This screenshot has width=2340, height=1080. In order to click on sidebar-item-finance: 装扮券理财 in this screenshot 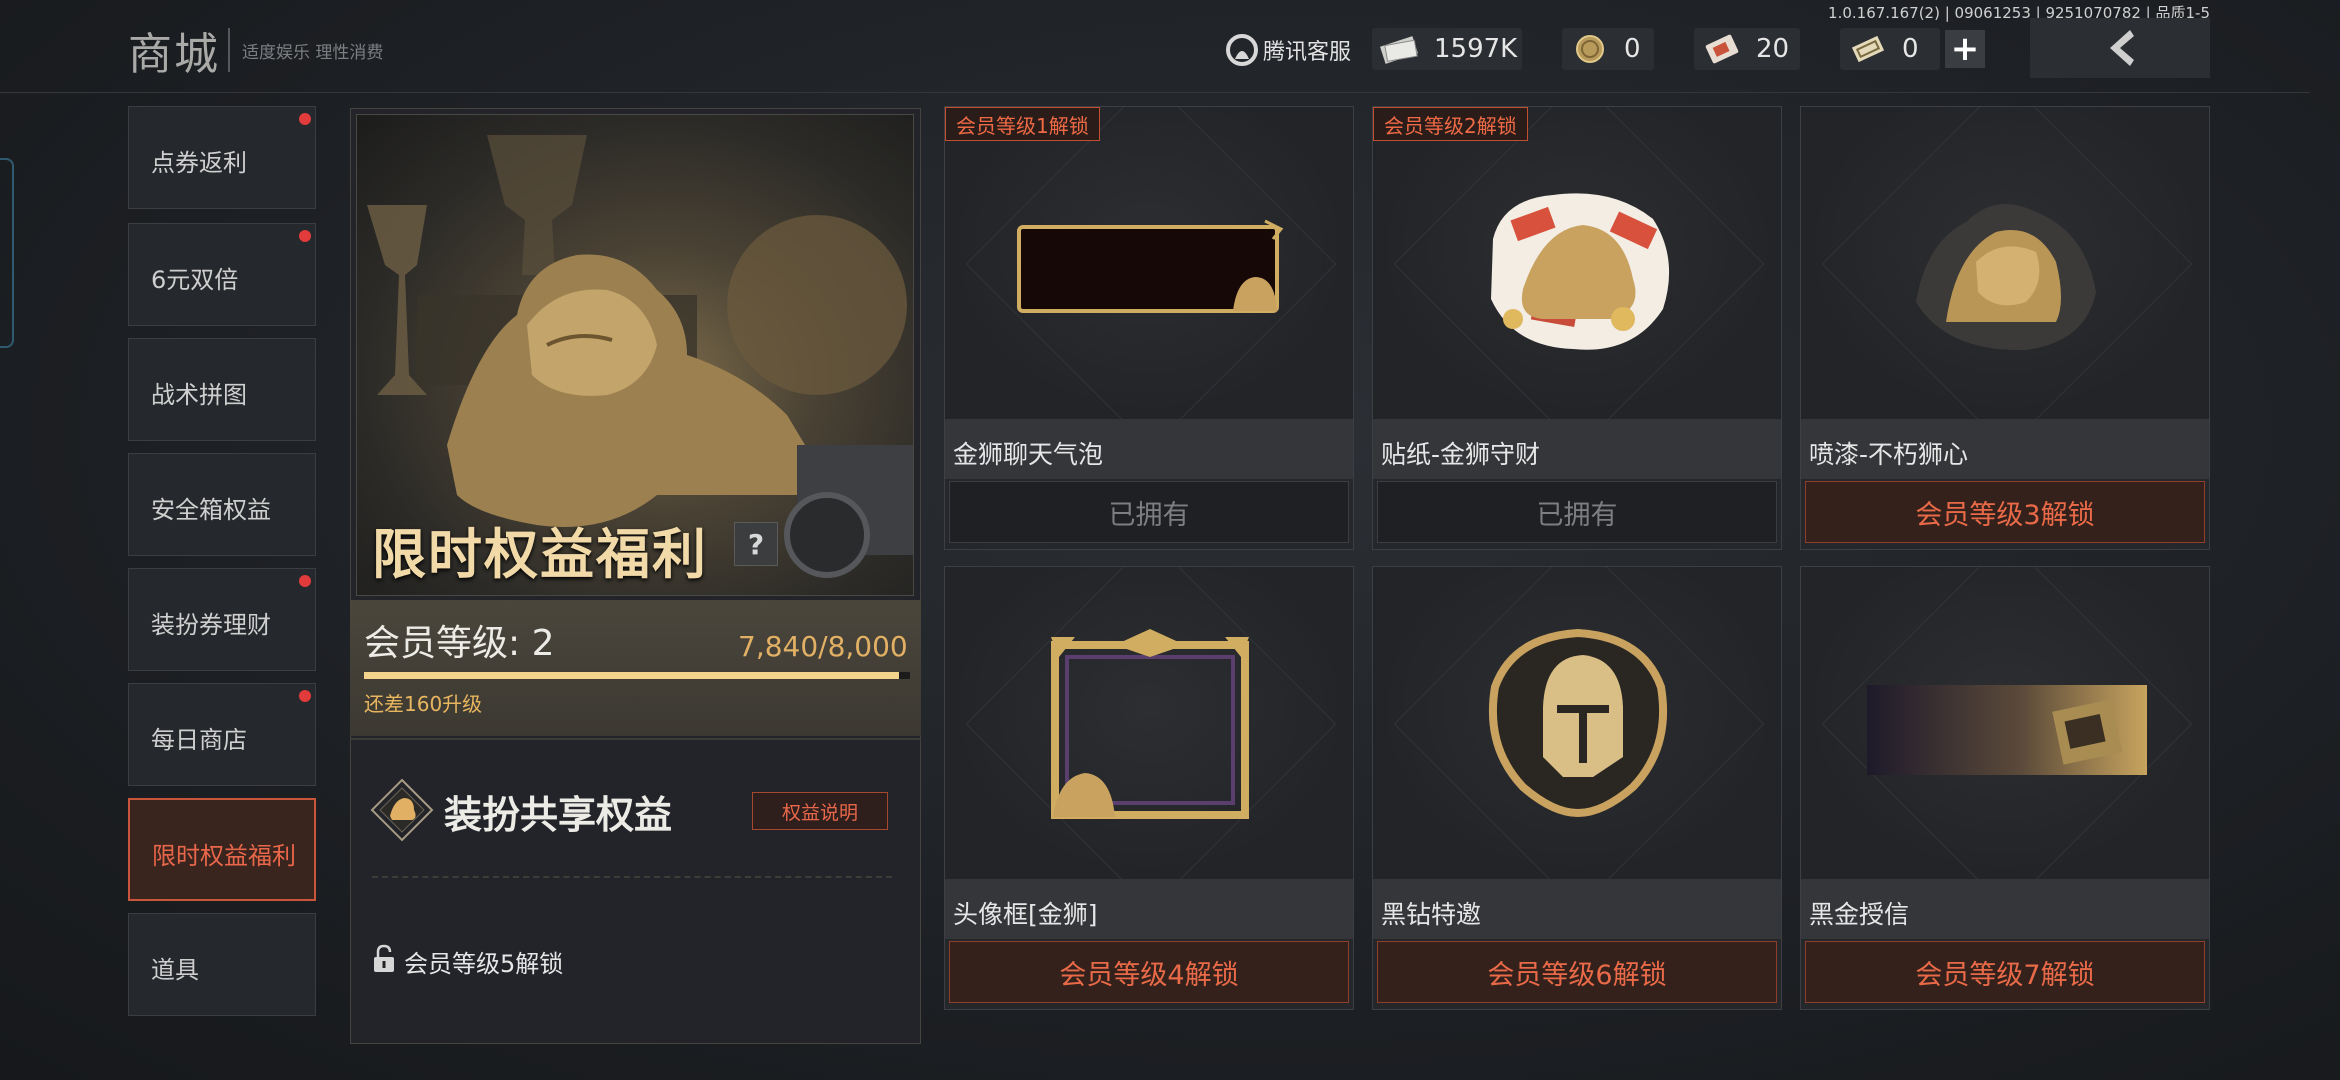, I will do `click(222, 619)`.